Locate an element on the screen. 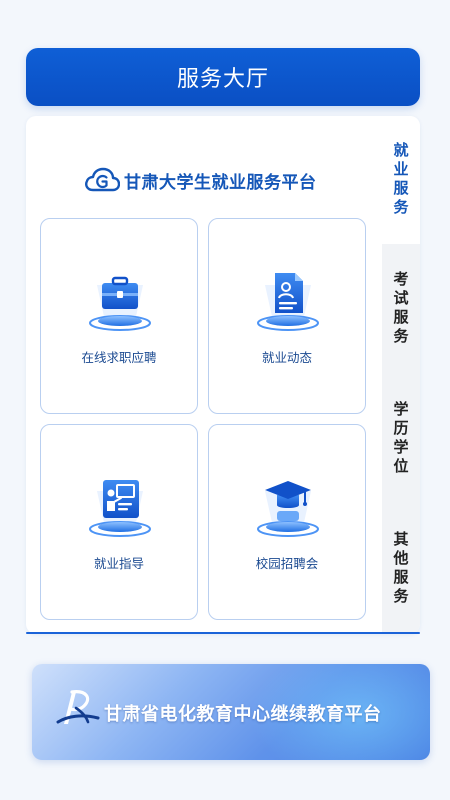  online-job-application-card: 在线求职应聘 is located at coordinates (119, 316).